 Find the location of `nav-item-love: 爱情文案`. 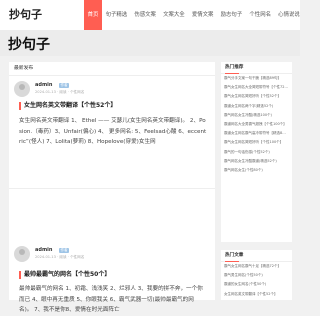

nav-item-love: 爱情文案 is located at coordinates (202, 15).